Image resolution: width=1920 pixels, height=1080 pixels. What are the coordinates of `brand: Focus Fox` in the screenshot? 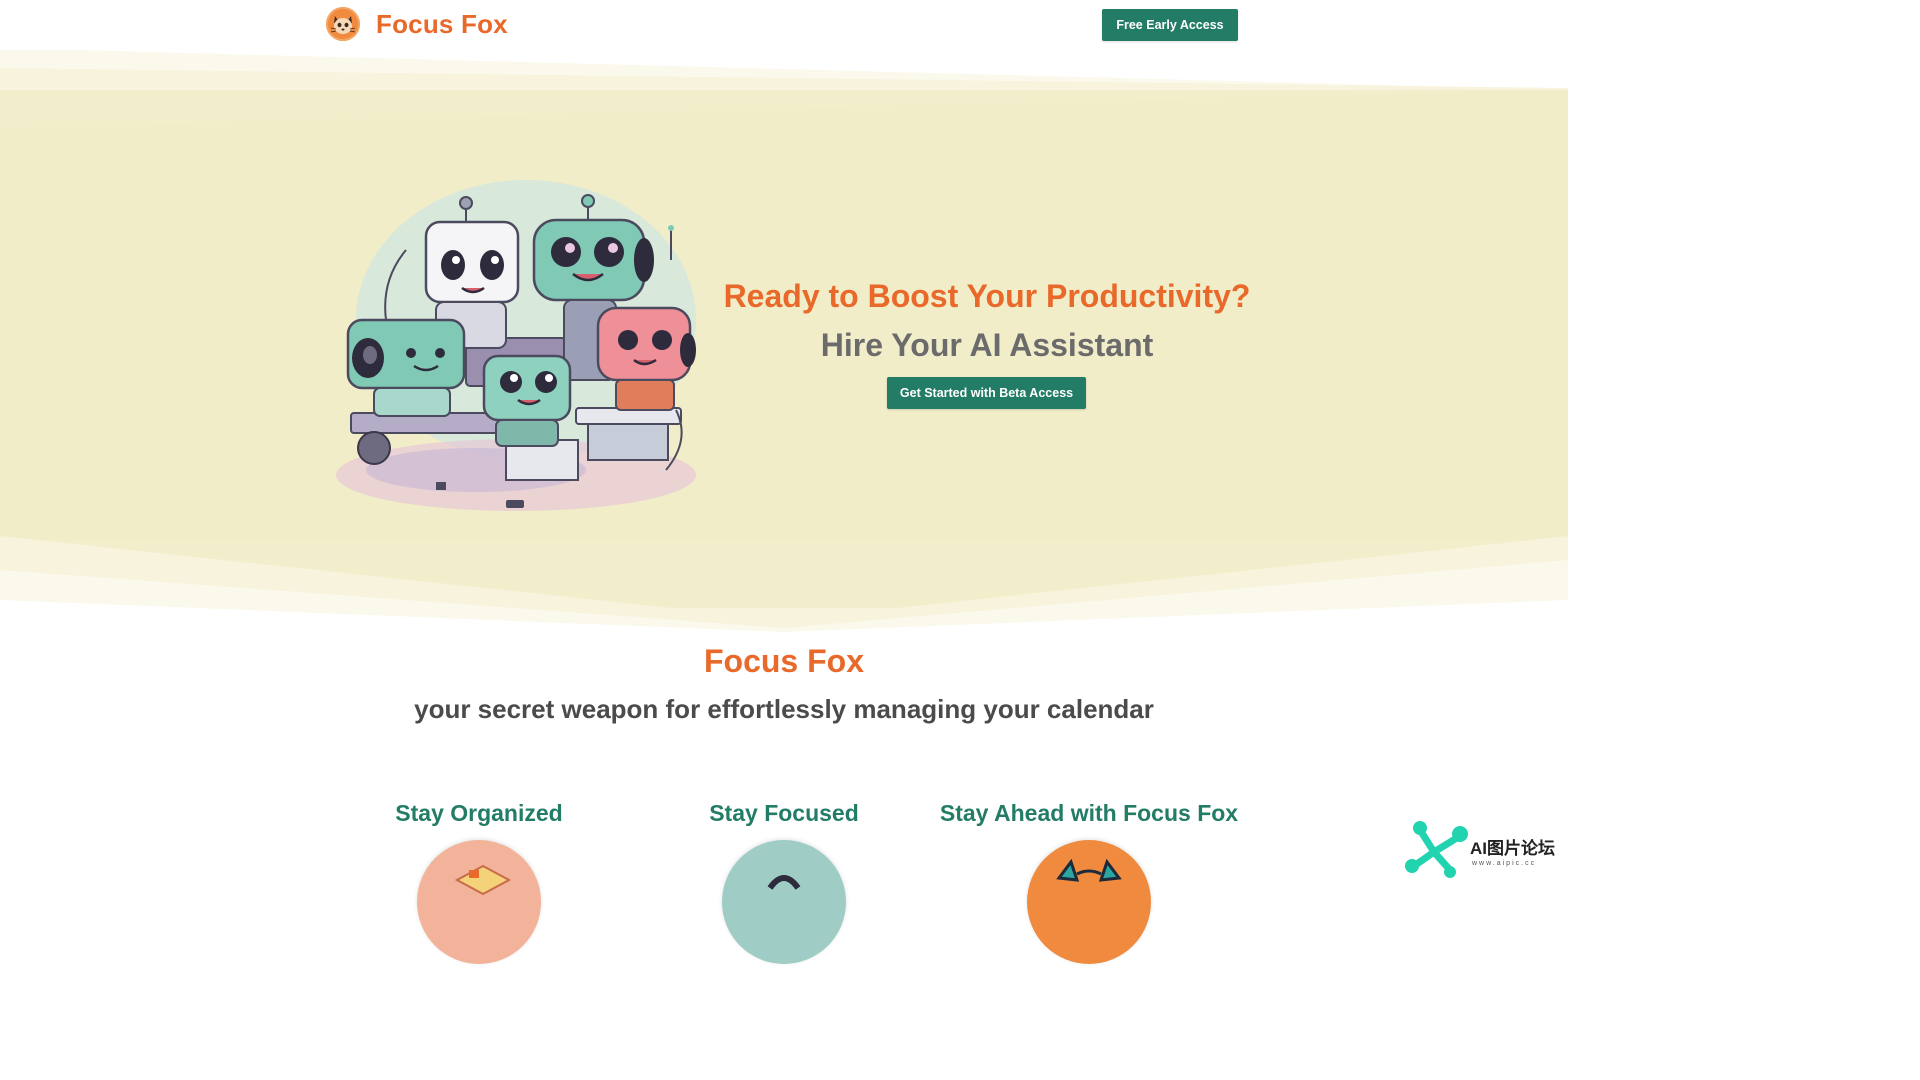 It's located at (417, 24).